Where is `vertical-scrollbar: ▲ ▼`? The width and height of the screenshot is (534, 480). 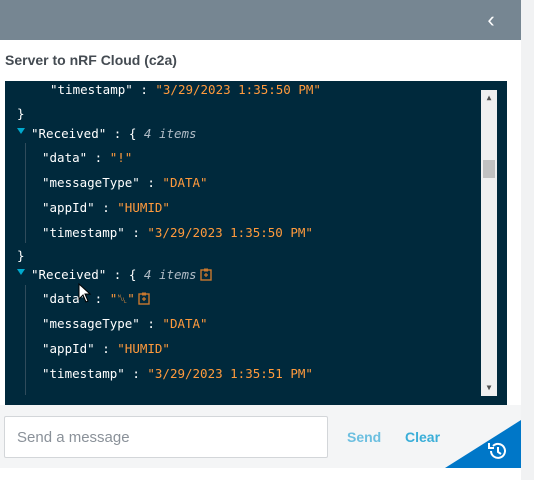 vertical-scrollbar: ▲ ▼ is located at coordinates (489, 243).